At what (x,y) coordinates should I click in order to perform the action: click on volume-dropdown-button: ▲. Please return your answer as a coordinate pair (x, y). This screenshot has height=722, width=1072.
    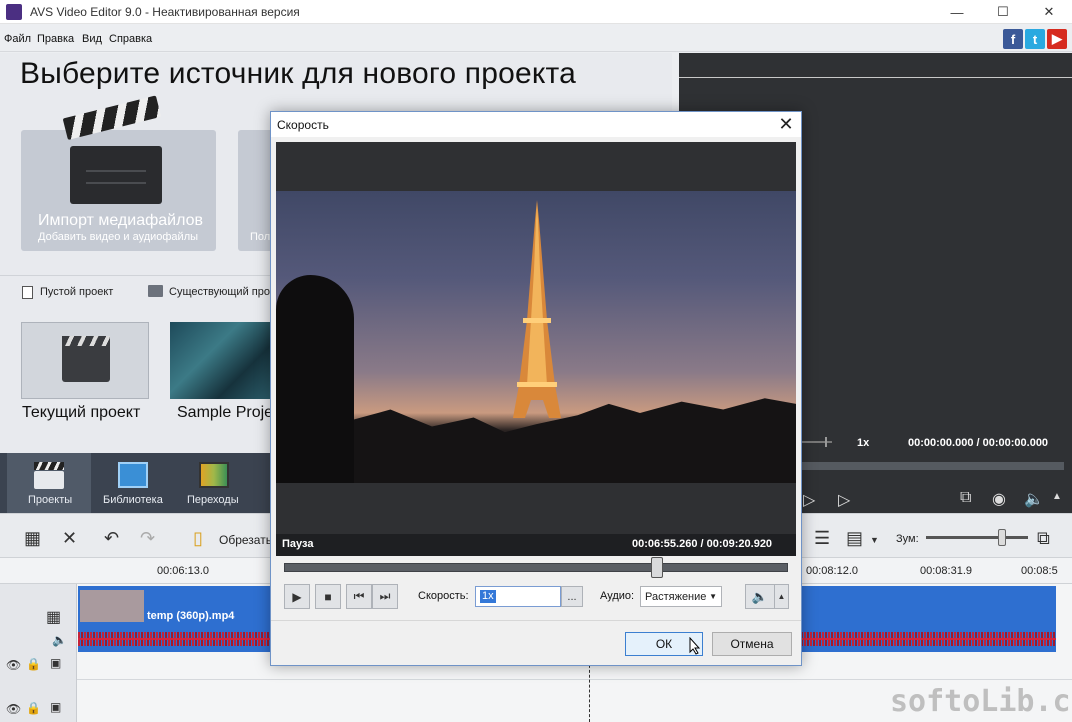
    Looking at the image, I should click on (781, 596).